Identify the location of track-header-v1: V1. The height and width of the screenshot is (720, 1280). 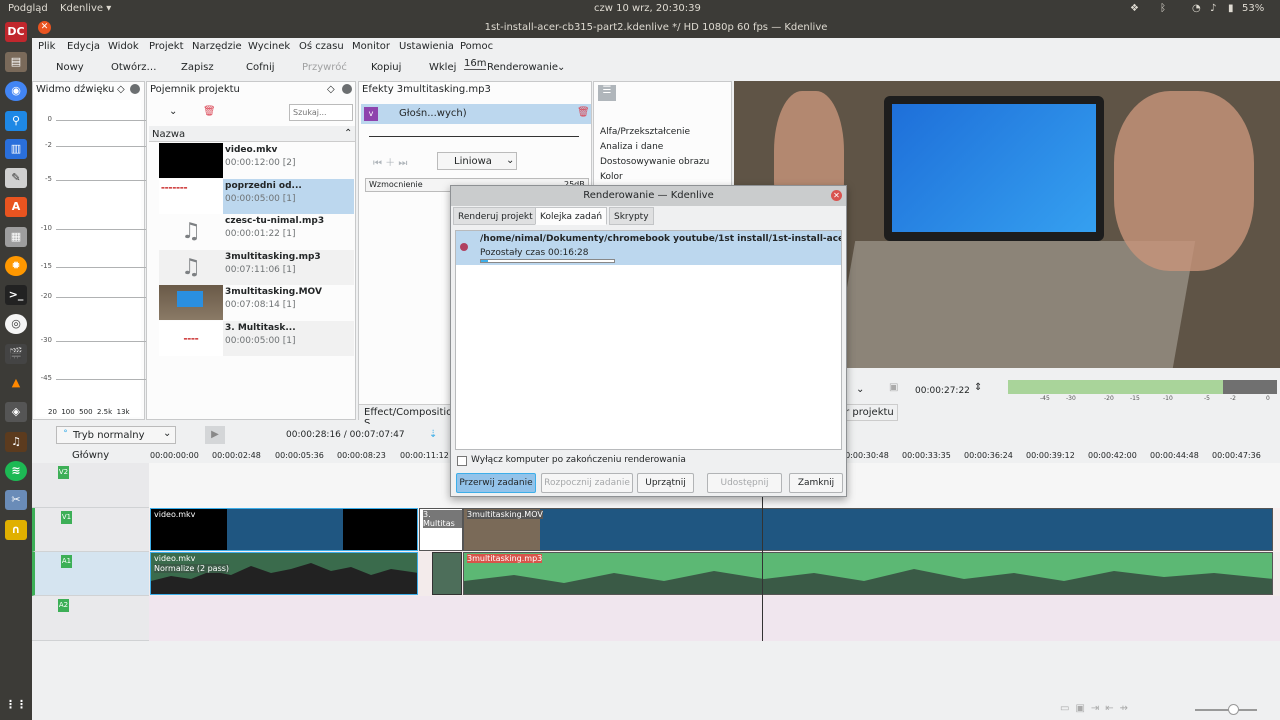
(90, 530).